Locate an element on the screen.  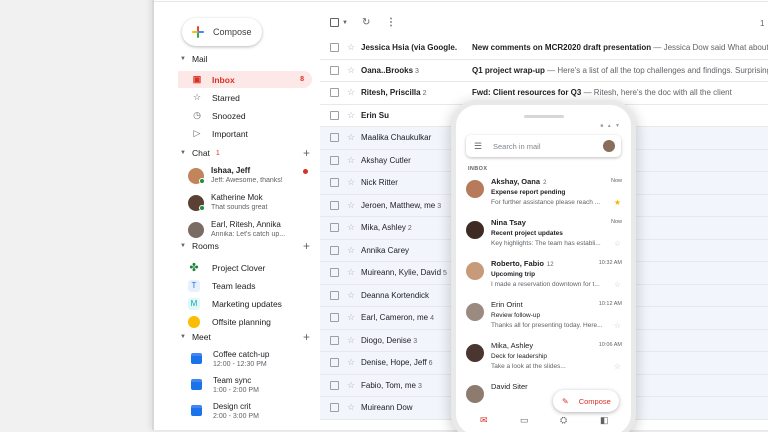
room-item: M Marketing updates is located at coordinates (253, 303).